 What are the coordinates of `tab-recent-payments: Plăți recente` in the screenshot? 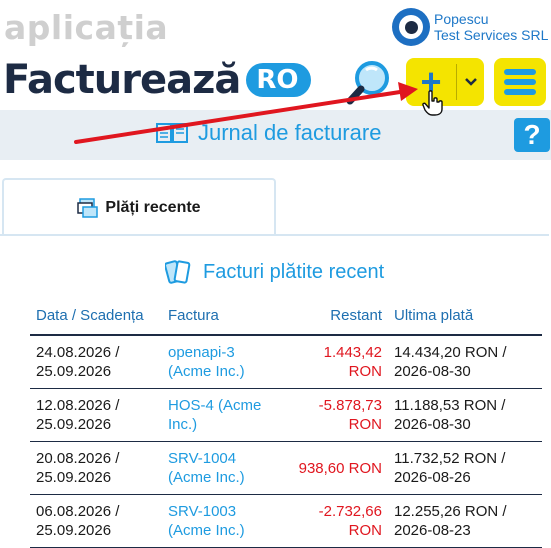 It's located at (139, 207).